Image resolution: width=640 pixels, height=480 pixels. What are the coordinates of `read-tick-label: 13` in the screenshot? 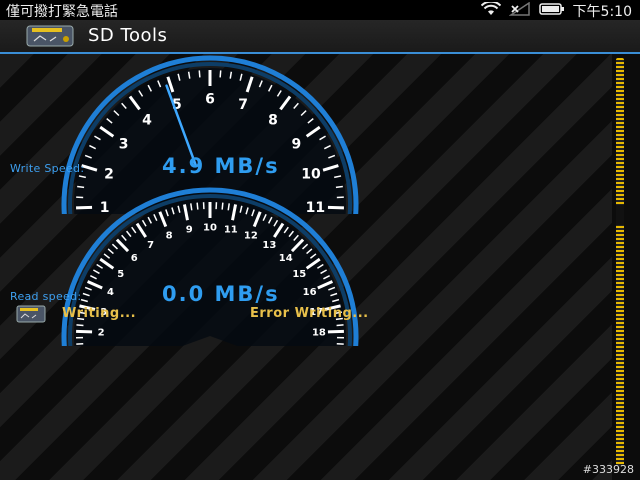 It's located at (269, 245).